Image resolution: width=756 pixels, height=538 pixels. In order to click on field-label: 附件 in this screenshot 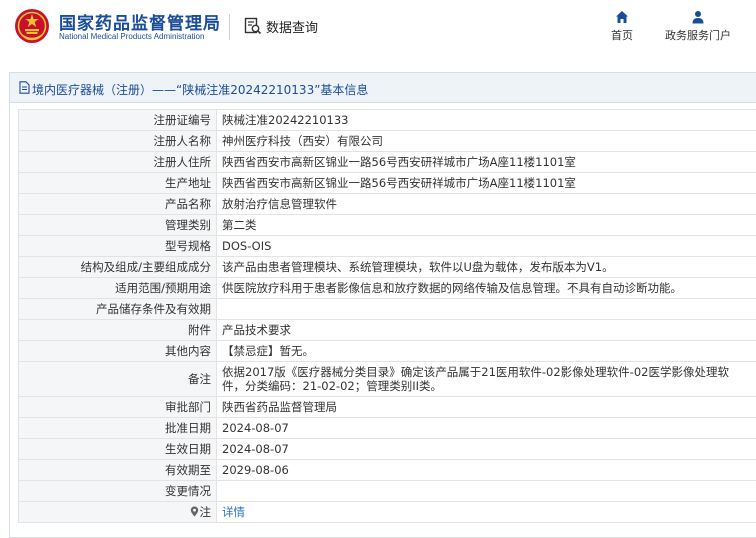, I will do `click(117, 330)`.